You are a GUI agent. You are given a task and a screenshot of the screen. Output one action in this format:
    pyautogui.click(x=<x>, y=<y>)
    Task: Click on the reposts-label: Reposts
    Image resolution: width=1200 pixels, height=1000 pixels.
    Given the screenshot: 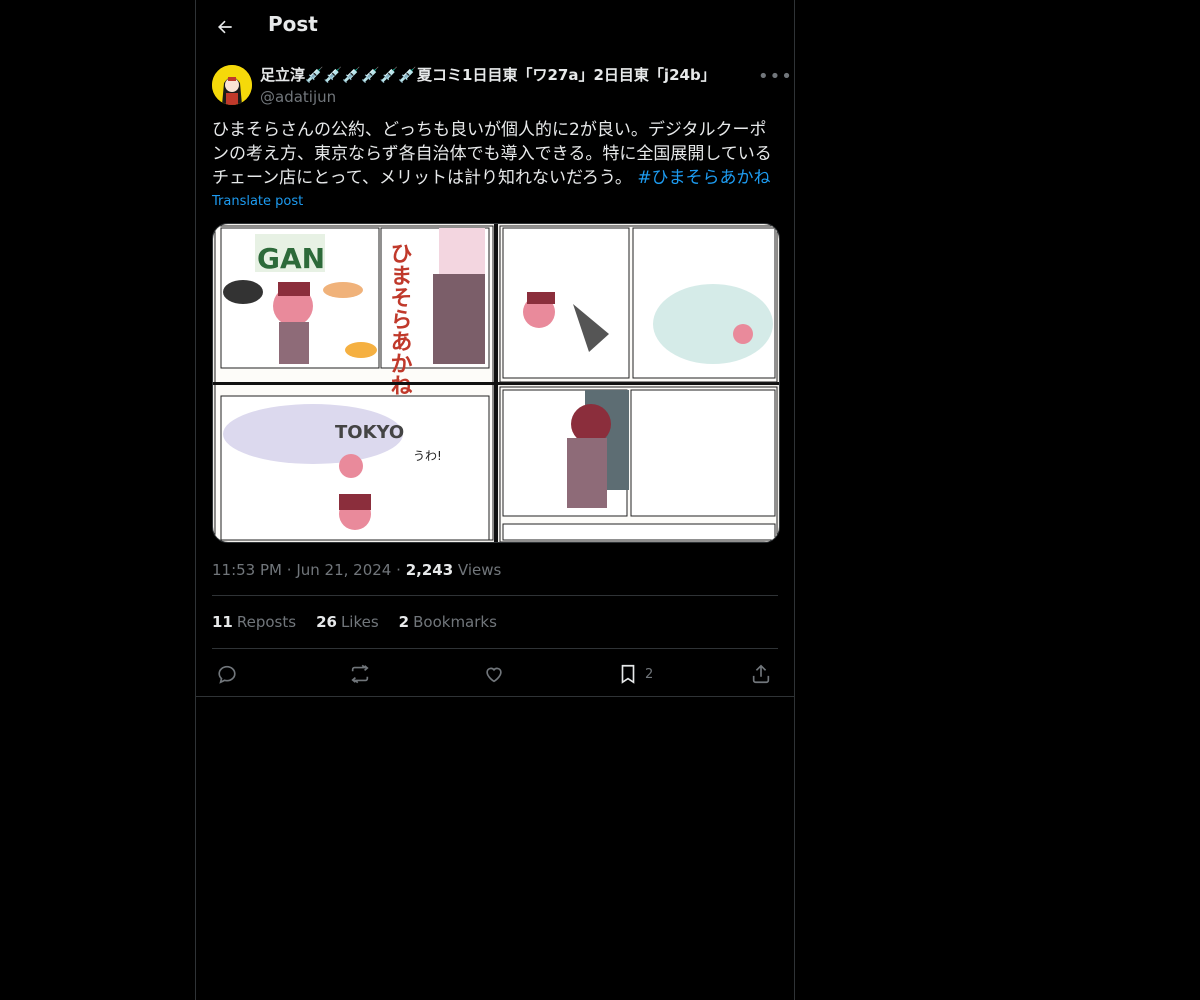 What is the action you would take?
    pyautogui.click(x=266, y=622)
    